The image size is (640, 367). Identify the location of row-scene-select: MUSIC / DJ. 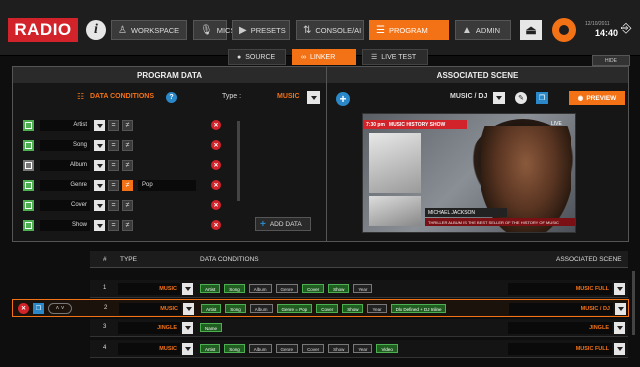
(561, 309).